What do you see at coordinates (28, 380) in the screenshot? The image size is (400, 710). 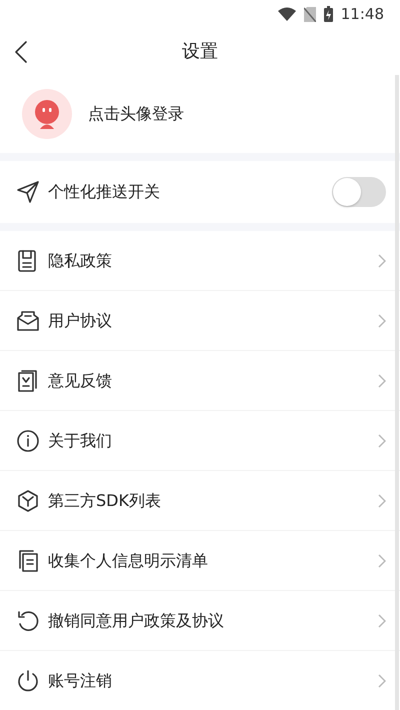 I see `feedback-icon` at bounding box center [28, 380].